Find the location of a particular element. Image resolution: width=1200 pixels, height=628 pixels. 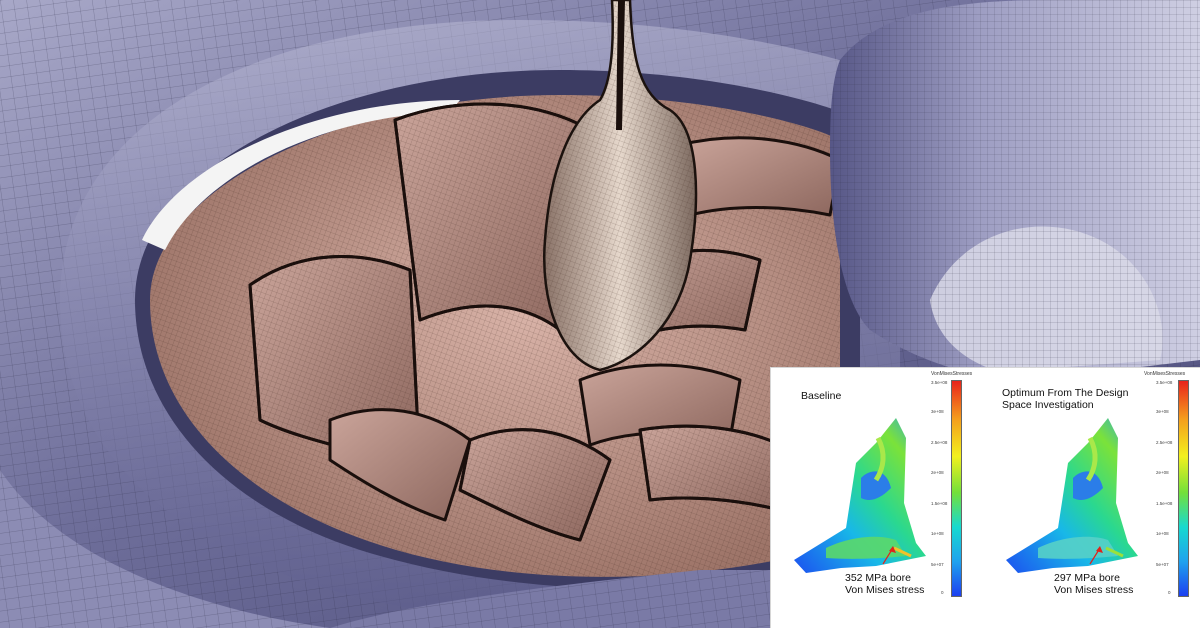

baseline-colorbar-title: VonMisesStresses is located at coordinates (952, 374).